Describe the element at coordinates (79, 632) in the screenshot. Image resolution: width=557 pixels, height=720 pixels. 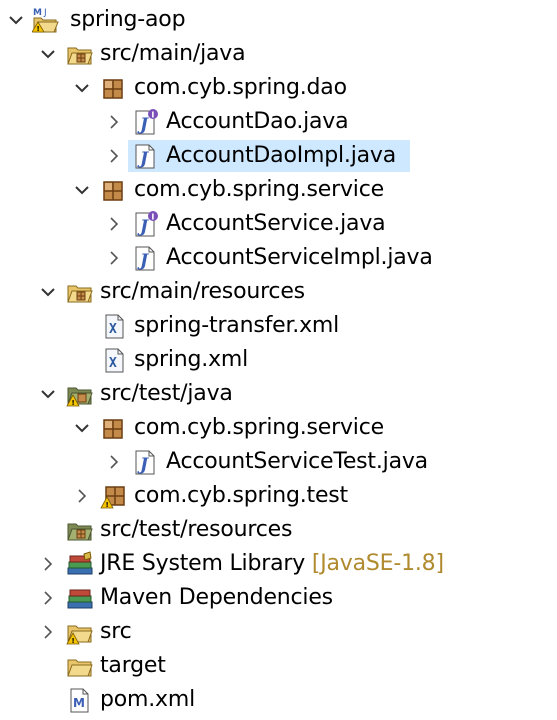
I see `folder-warning-icon: !` at that location.